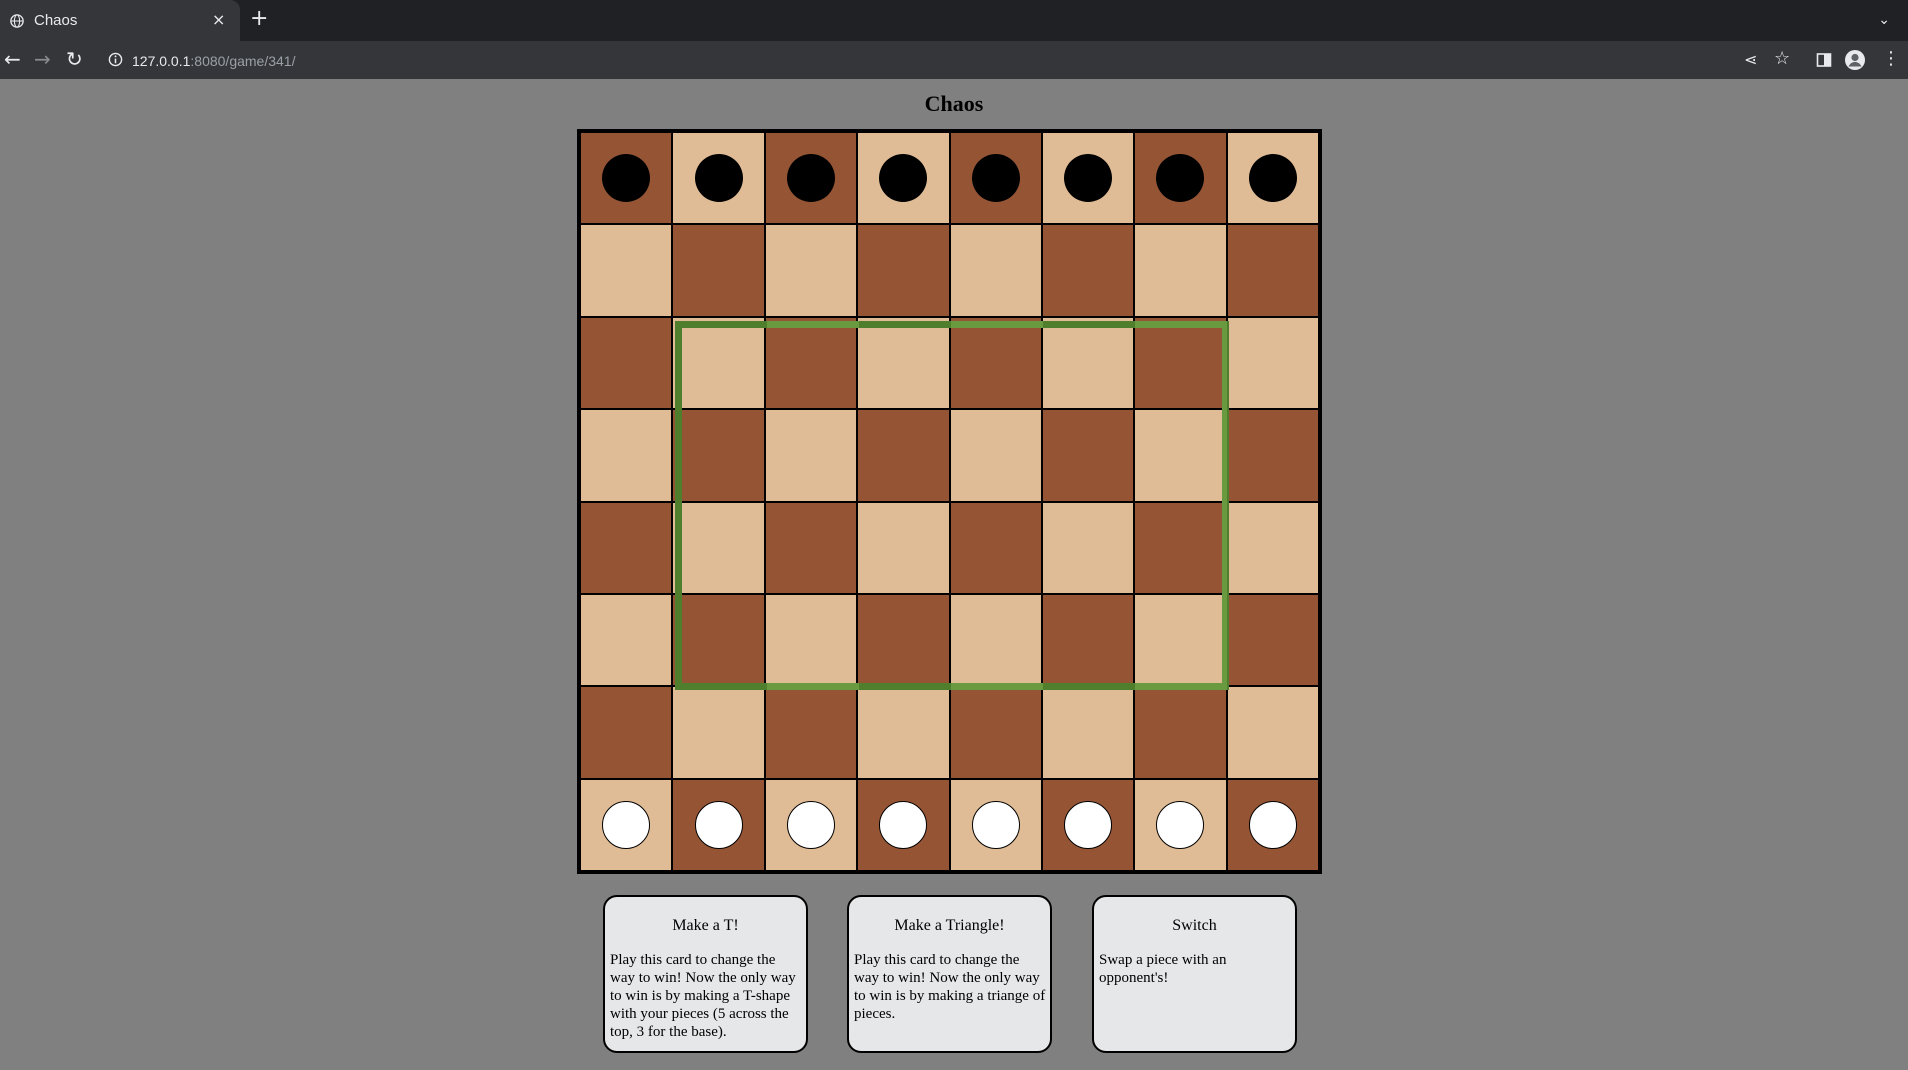  What do you see at coordinates (949, 925) in the screenshot?
I see `card-title: Make a Triangle!` at bounding box center [949, 925].